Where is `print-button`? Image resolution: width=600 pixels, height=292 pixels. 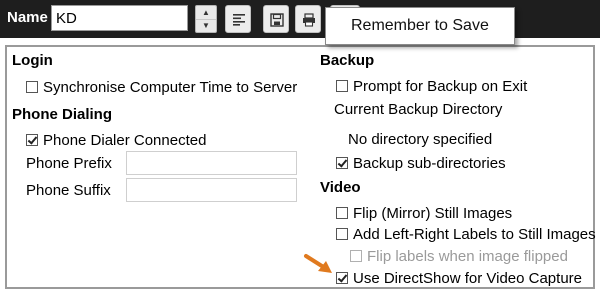 print-button is located at coordinates (308, 19).